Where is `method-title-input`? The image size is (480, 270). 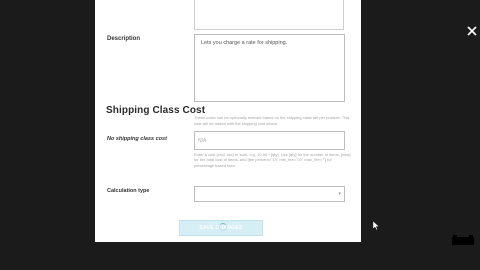
method-title-input is located at coordinates (269, 15).